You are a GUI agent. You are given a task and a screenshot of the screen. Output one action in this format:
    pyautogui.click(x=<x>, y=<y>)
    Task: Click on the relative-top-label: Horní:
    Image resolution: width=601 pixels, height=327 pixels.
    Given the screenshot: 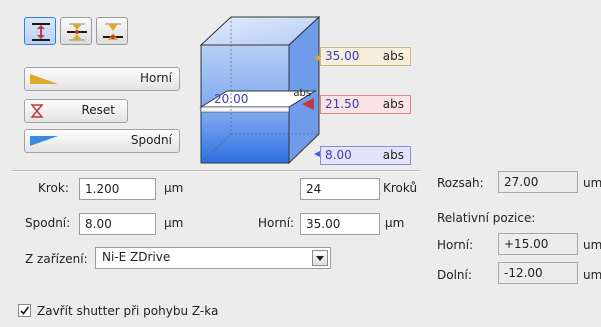 What is the action you would take?
    pyautogui.click(x=455, y=245)
    